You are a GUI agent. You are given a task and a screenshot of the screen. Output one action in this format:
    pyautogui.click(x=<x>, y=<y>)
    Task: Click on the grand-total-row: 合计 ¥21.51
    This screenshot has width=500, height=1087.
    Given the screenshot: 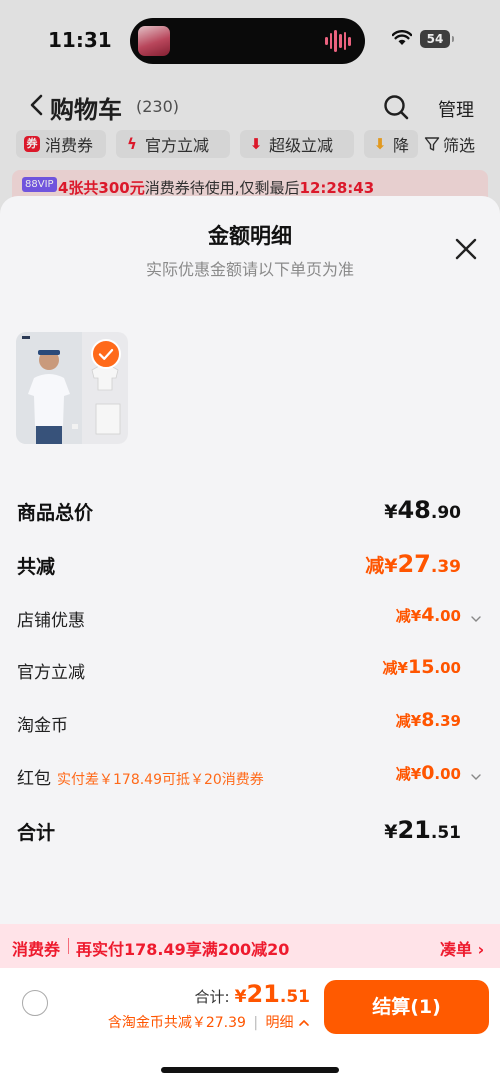 What is the action you would take?
    pyautogui.click(x=250, y=831)
    